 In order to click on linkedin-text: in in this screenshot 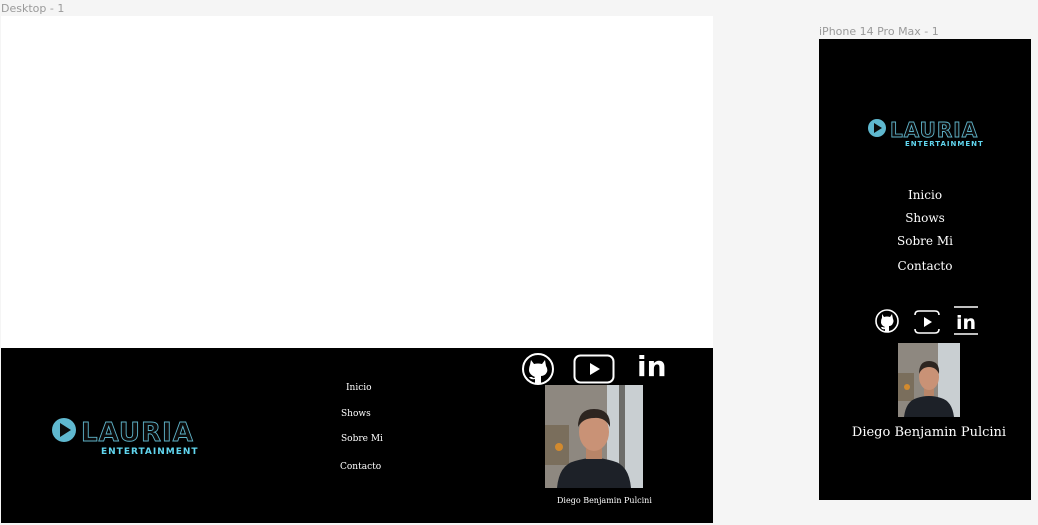, I will do `click(966, 323)`.